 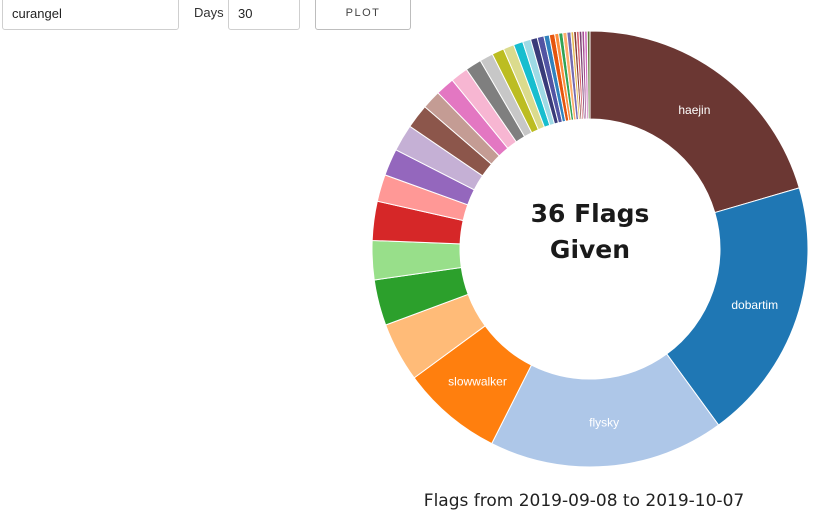 What do you see at coordinates (604, 422) in the screenshot?
I see `slice-label-flysky: flysky` at bounding box center [604, 422].